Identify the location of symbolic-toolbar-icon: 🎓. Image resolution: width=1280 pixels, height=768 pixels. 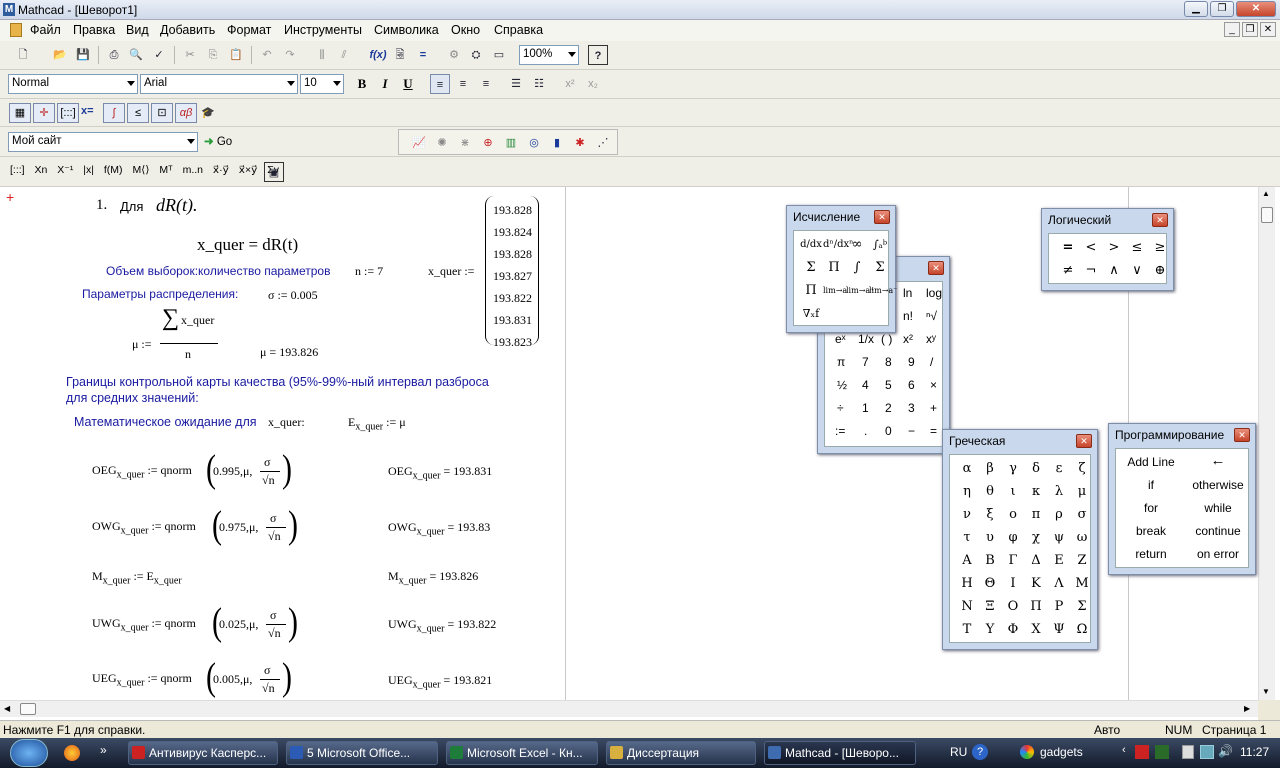
(208, 113).